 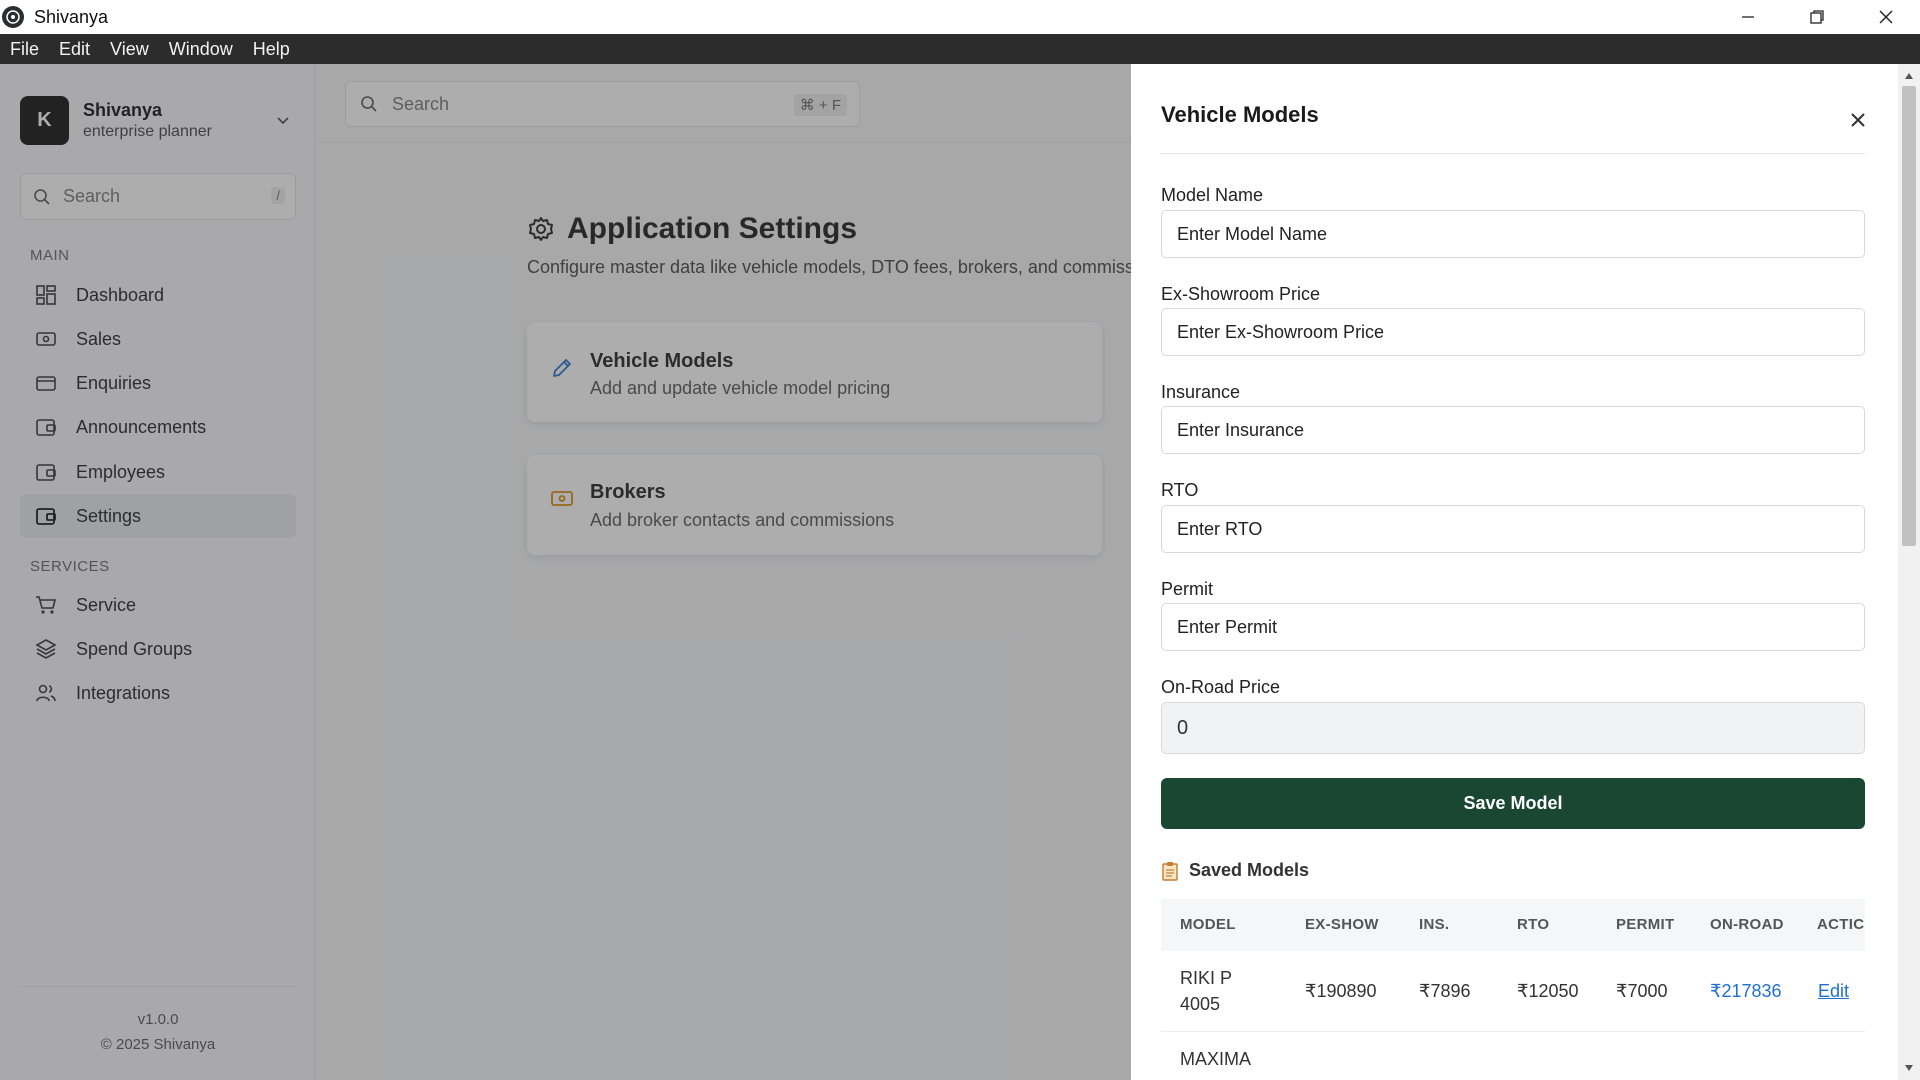 What do you see at coordinates (1833, 991) in the screenshot?
I see `edit-link: Edit` at bounding box center [1833, 991].